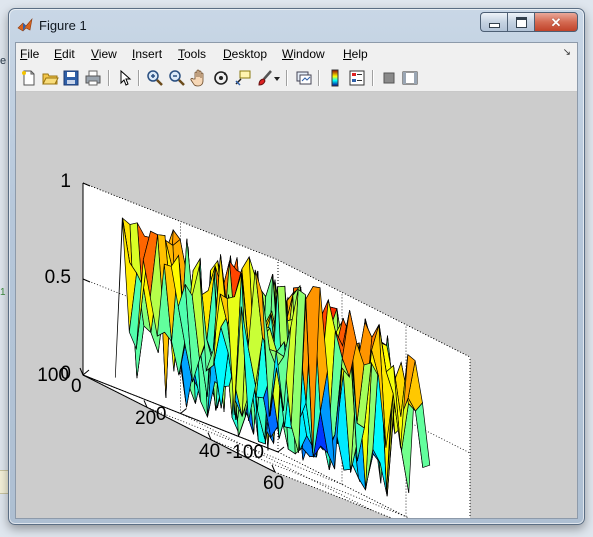 The height and width of the screenshot is (537, 593). What do you see at coordinates (355, 54) in the screenshot?
I see `menu-help: Help` at bounding box center [355, 54].